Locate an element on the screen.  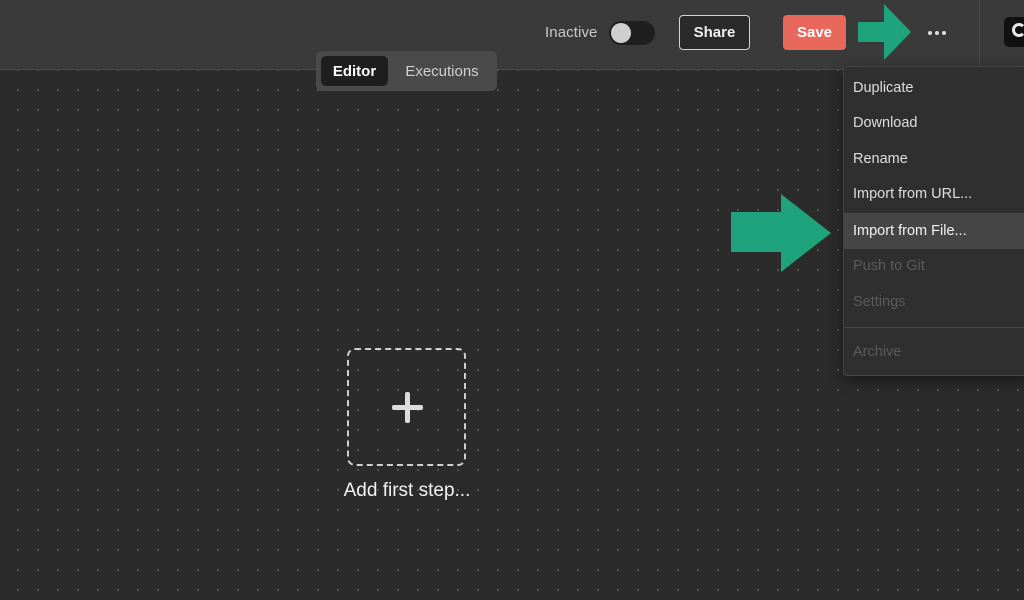
logo-icon is located at coordinates (1014, 32).